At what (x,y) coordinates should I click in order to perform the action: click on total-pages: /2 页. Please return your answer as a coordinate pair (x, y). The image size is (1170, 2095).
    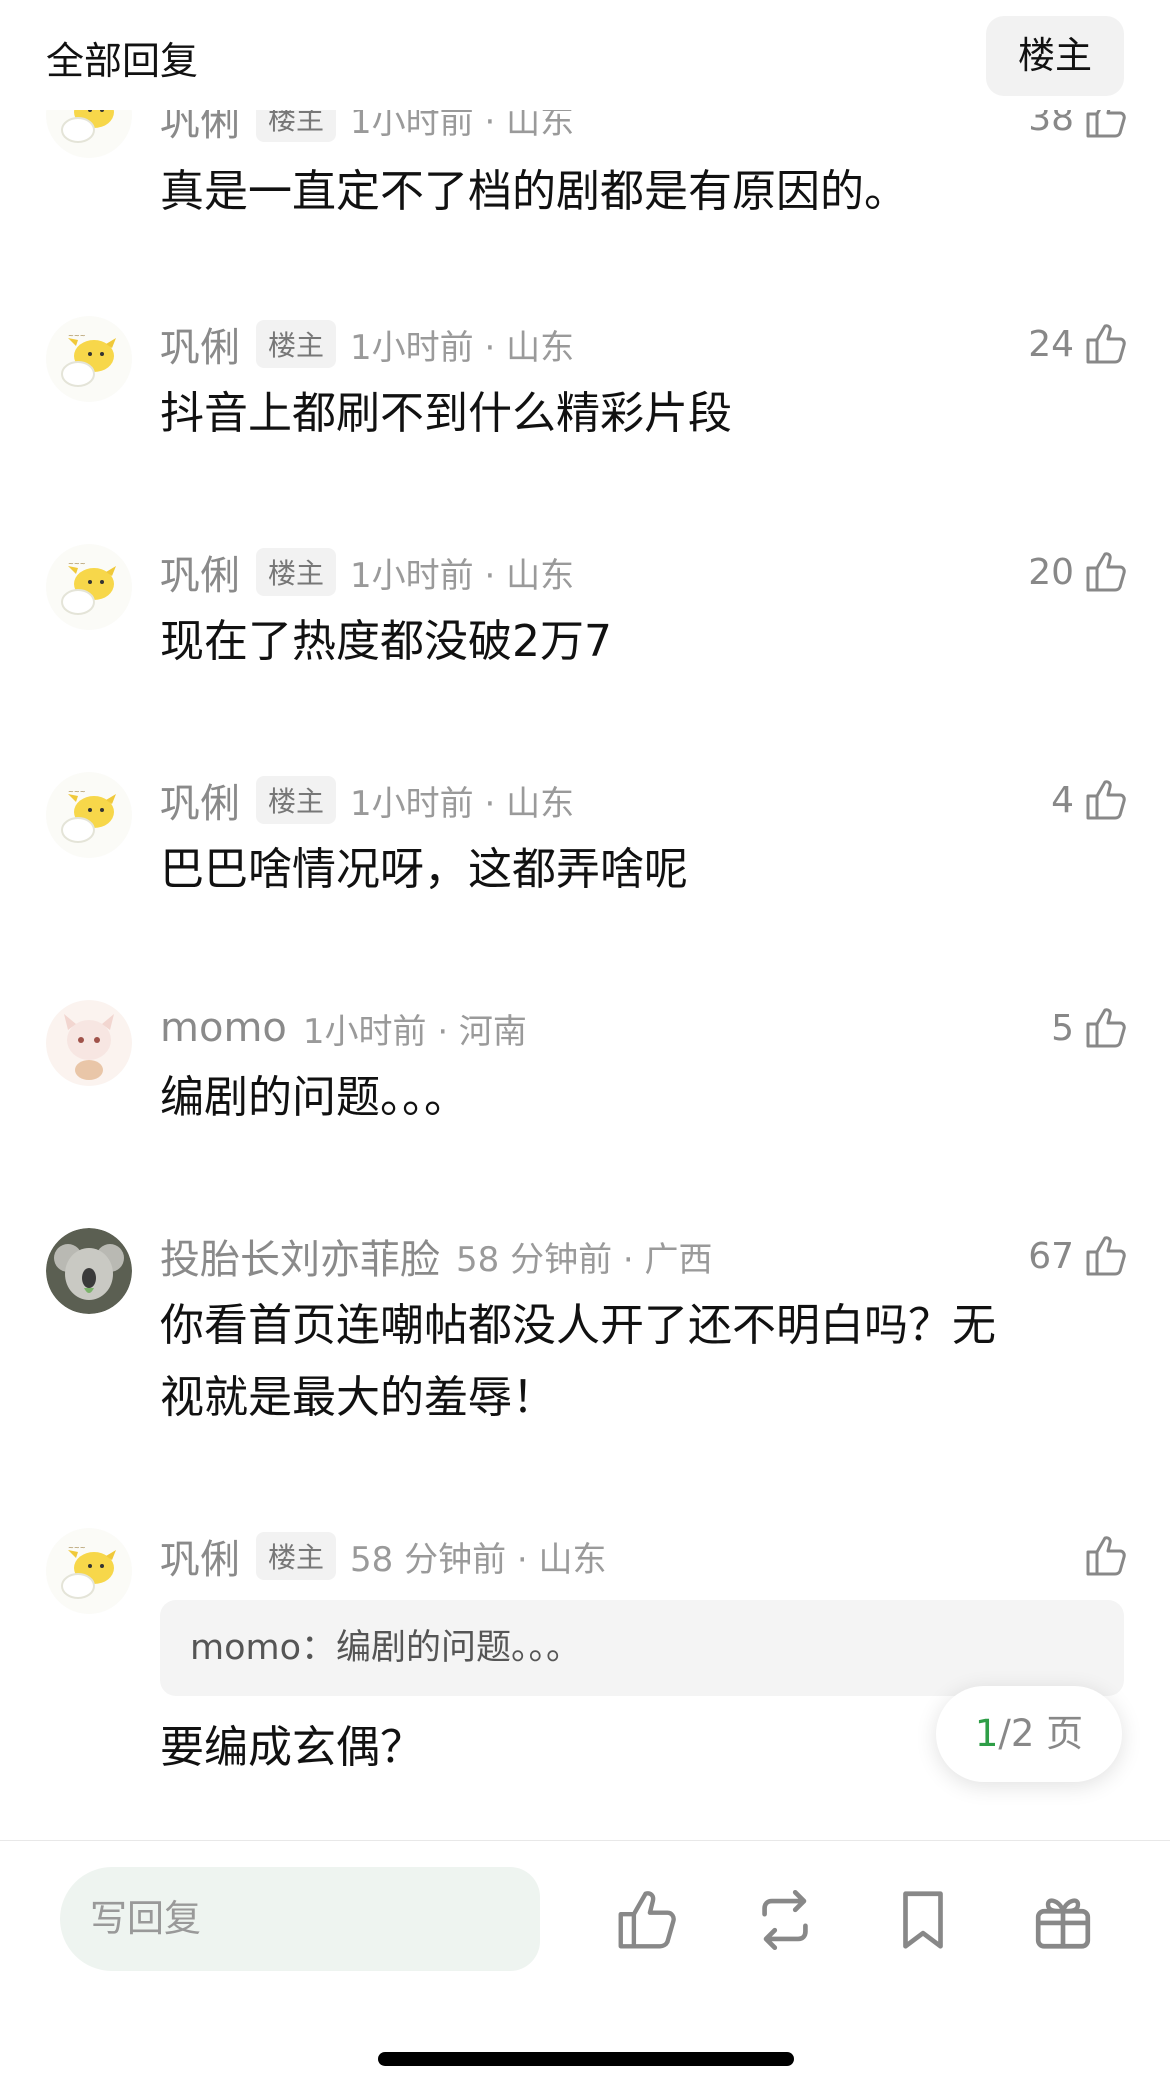
    Looking at the image, I should click on (1041, 1733).